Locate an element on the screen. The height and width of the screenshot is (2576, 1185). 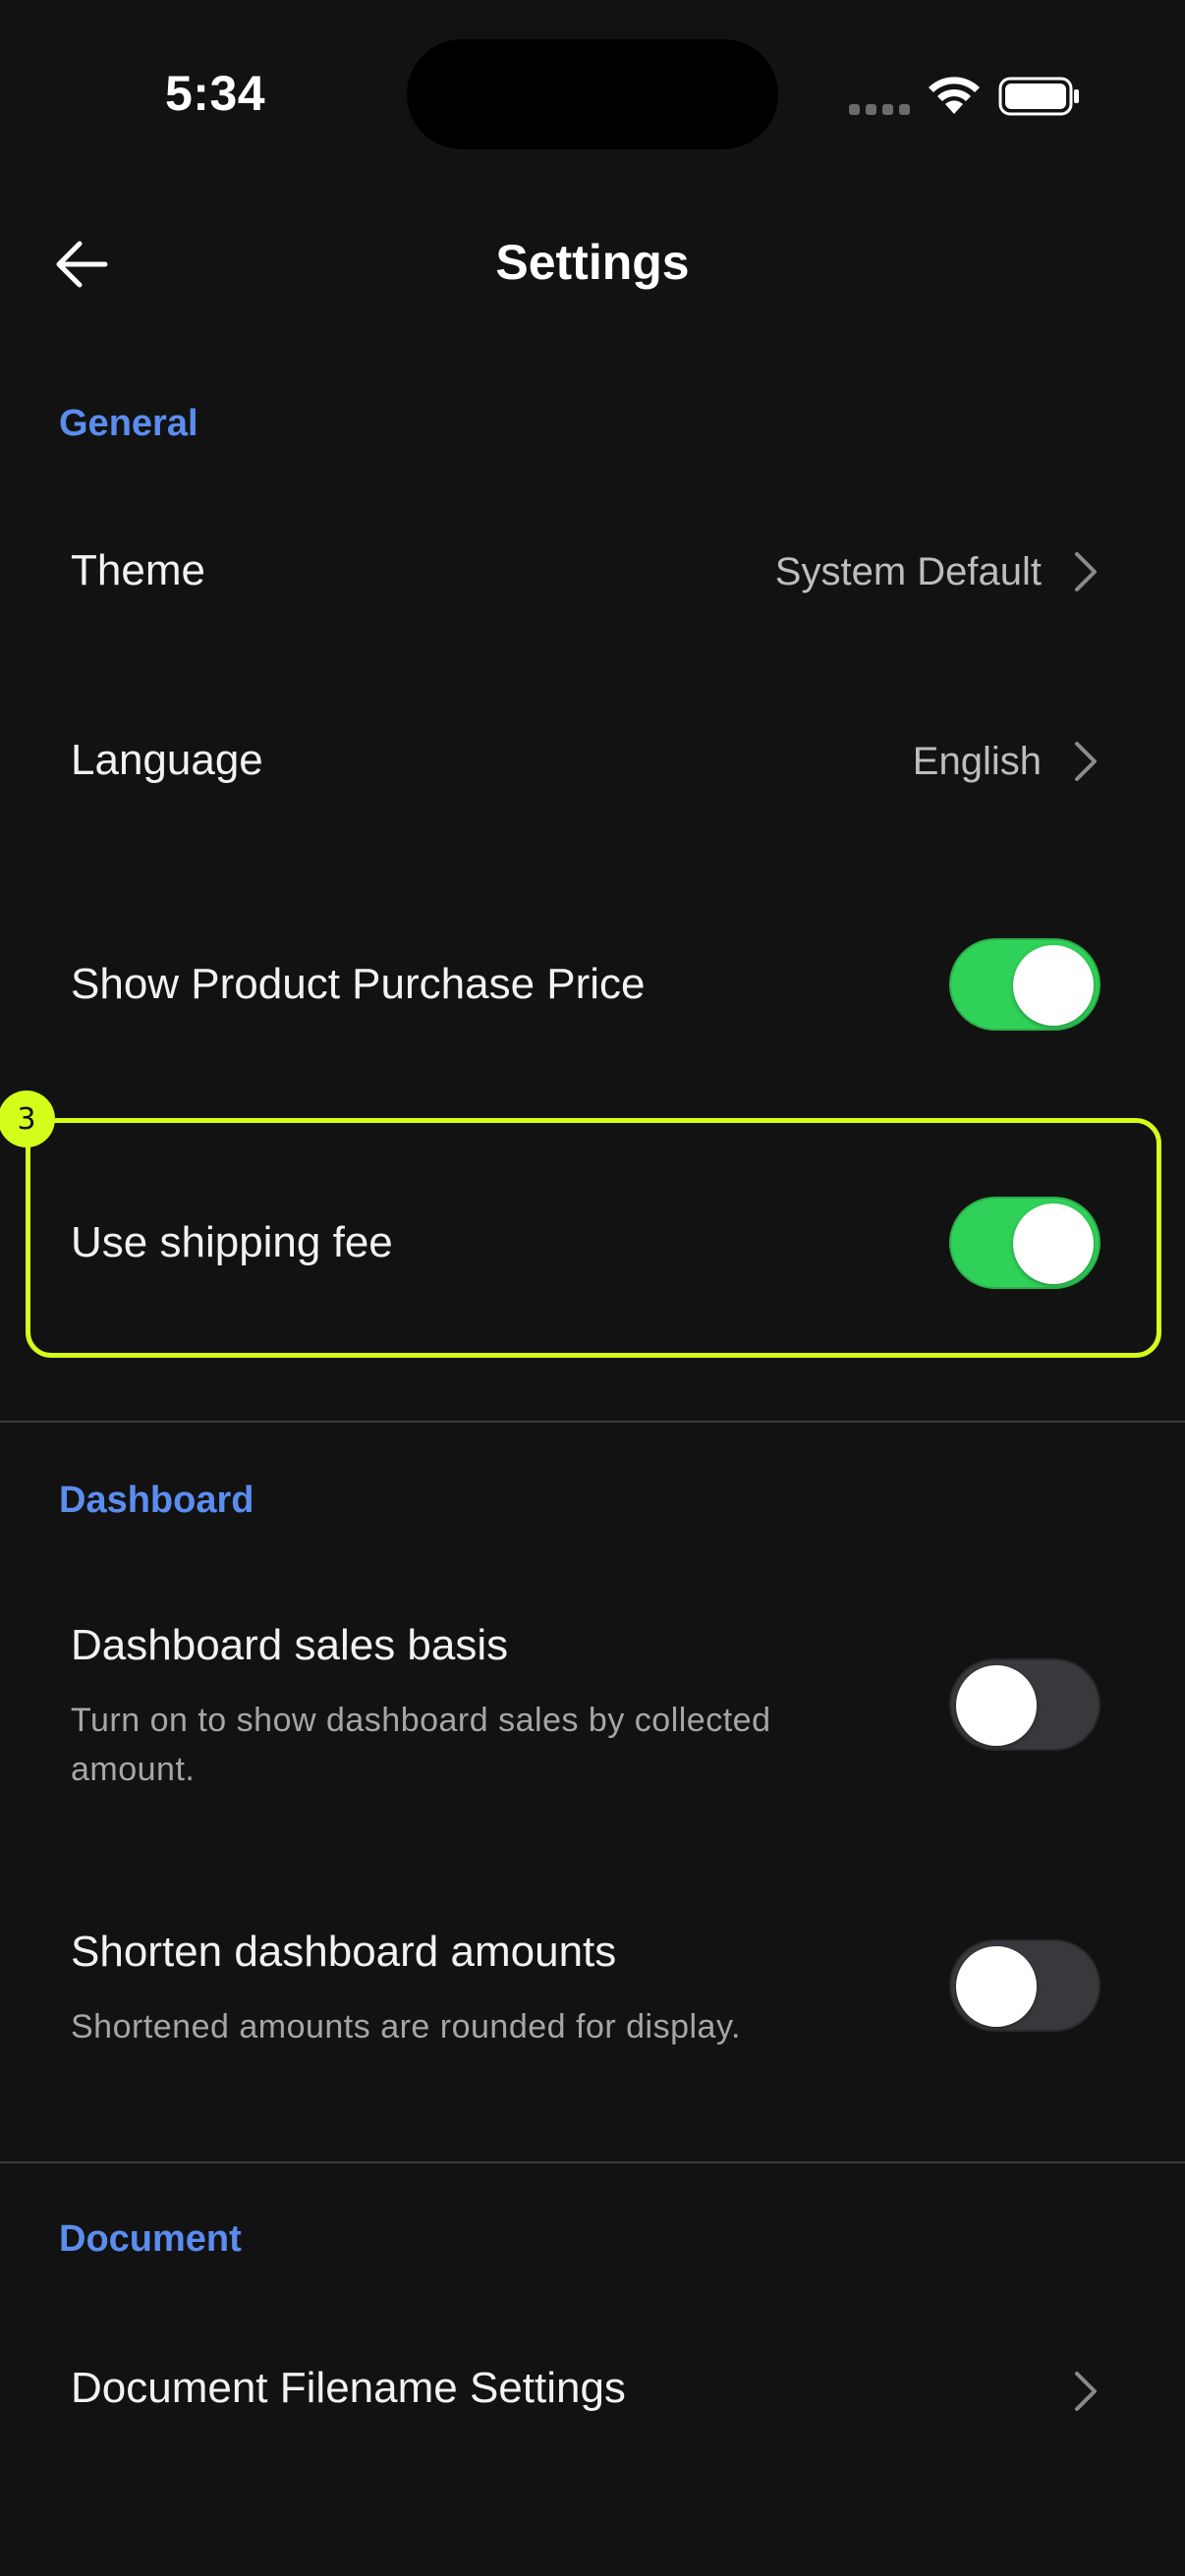
filename-settings-row: Document Filename Settings is located at coordinates (592, 2392).